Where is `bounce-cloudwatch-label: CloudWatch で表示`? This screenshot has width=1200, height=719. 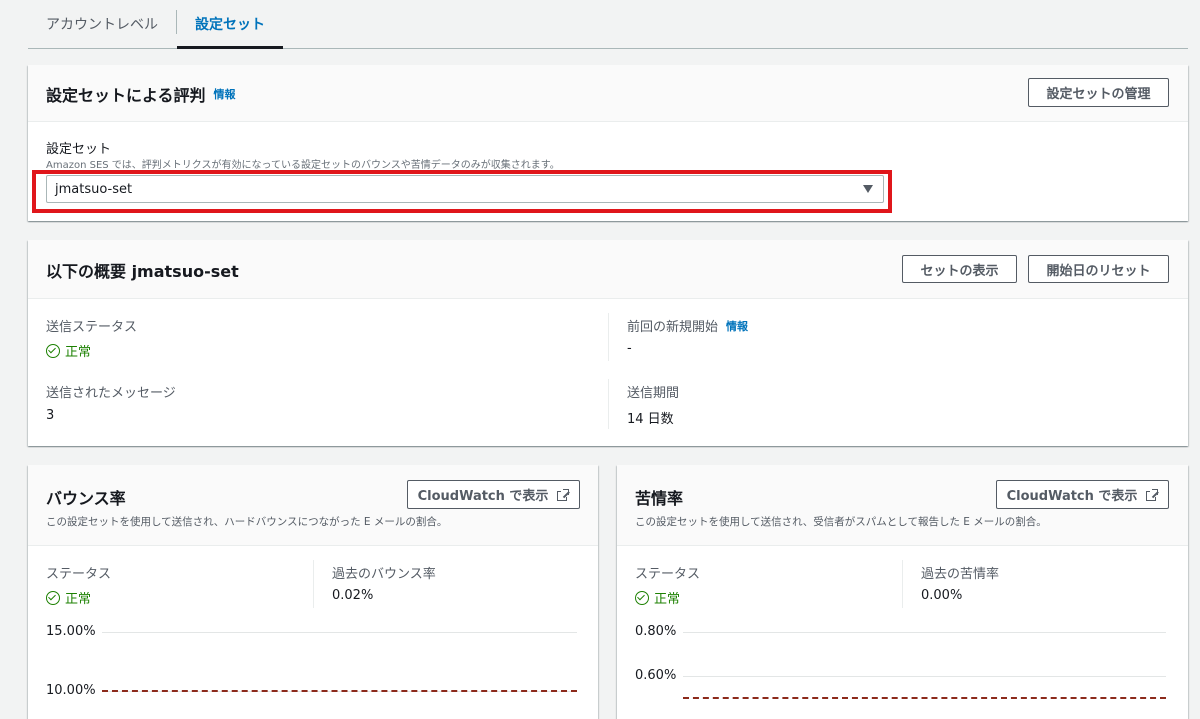
bounce-cloudwatch-label: CloudWatch で表示 is located at coordinates (483, 496).